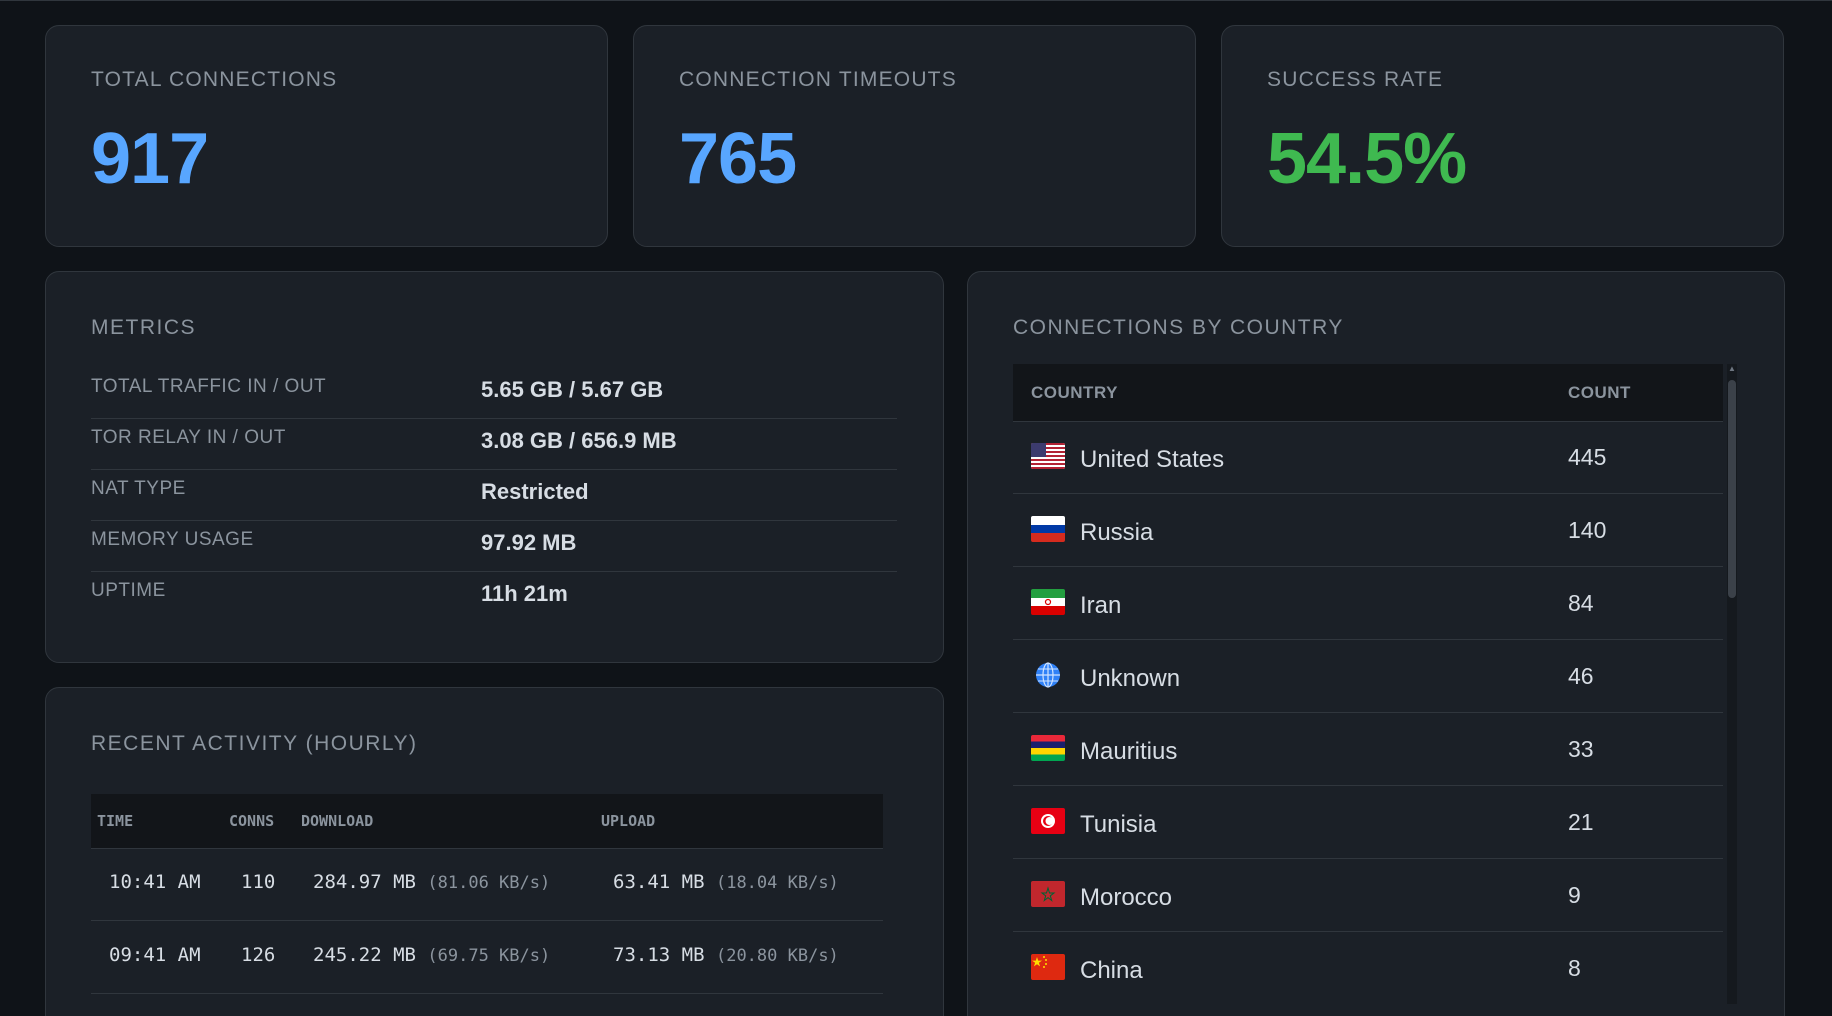  I want to click on metric-value: 97.92 MB, so click(529, 542).